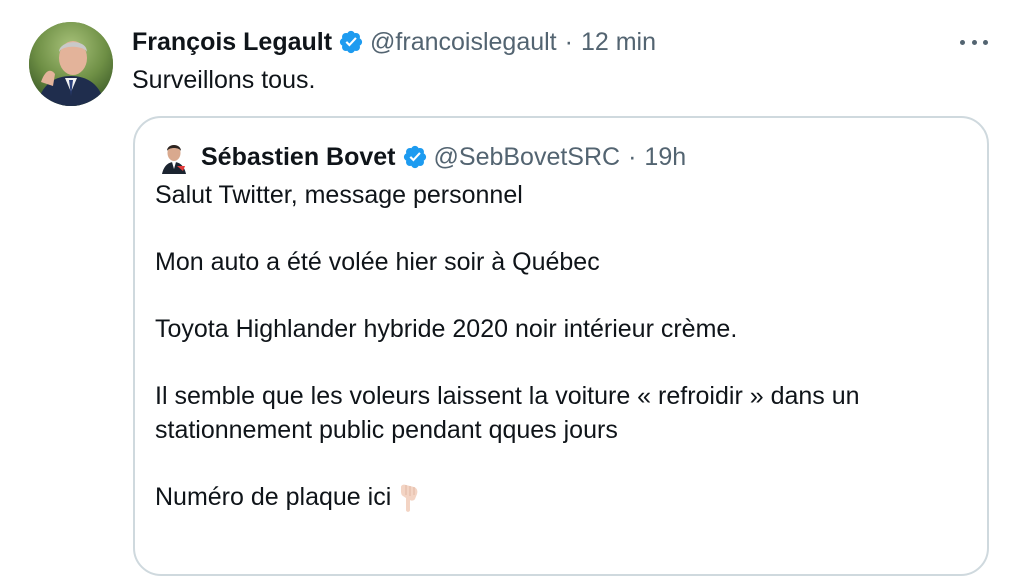 The height and width of the screenshot is (576, 1018). What do you see at coordinates (527, 157) in the screenshot?
I see `quoted-author-handle: @SebBovetSRC` at bounding box center [527, 157].